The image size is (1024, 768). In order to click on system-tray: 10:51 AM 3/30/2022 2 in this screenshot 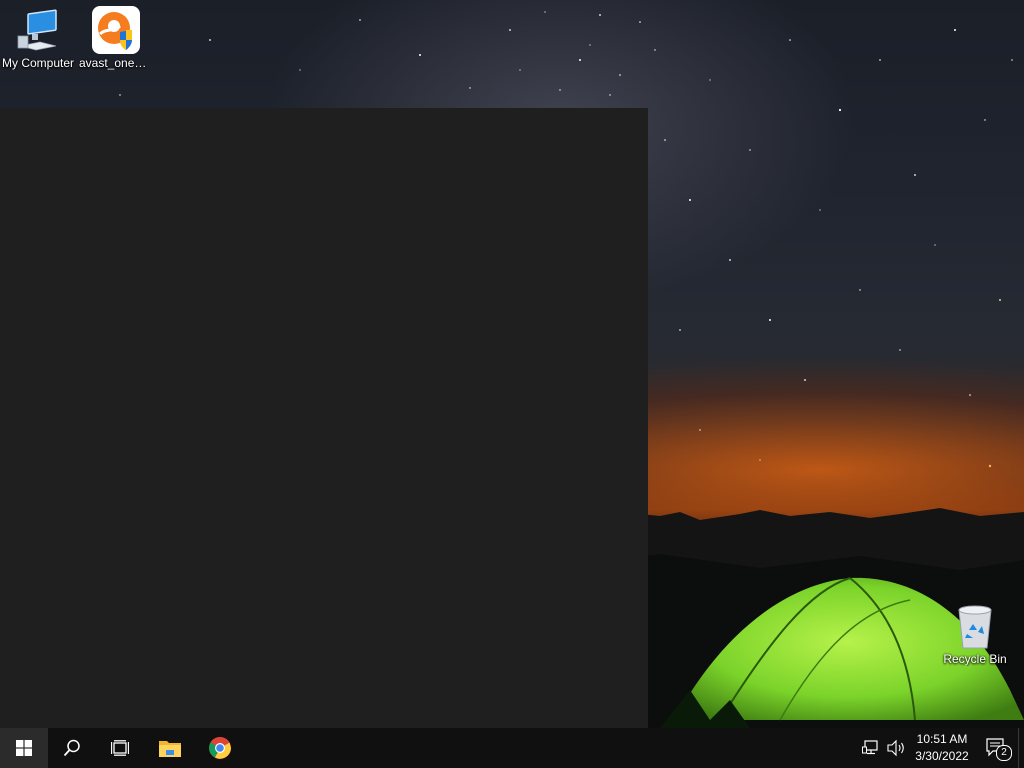, I will do `click(939, 748)`.